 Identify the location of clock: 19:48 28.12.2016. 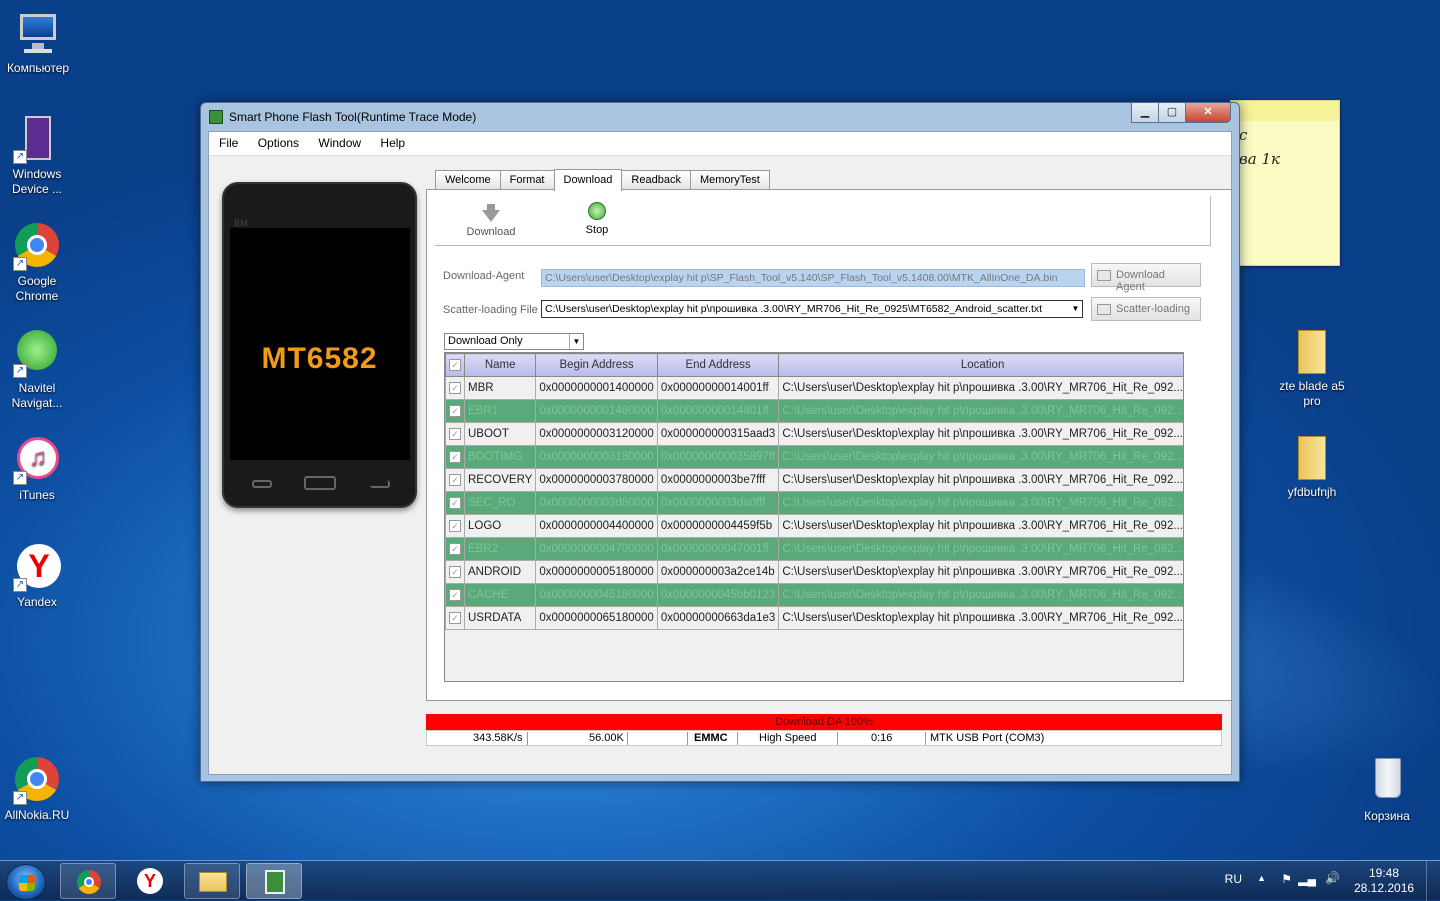
(1384, 881).